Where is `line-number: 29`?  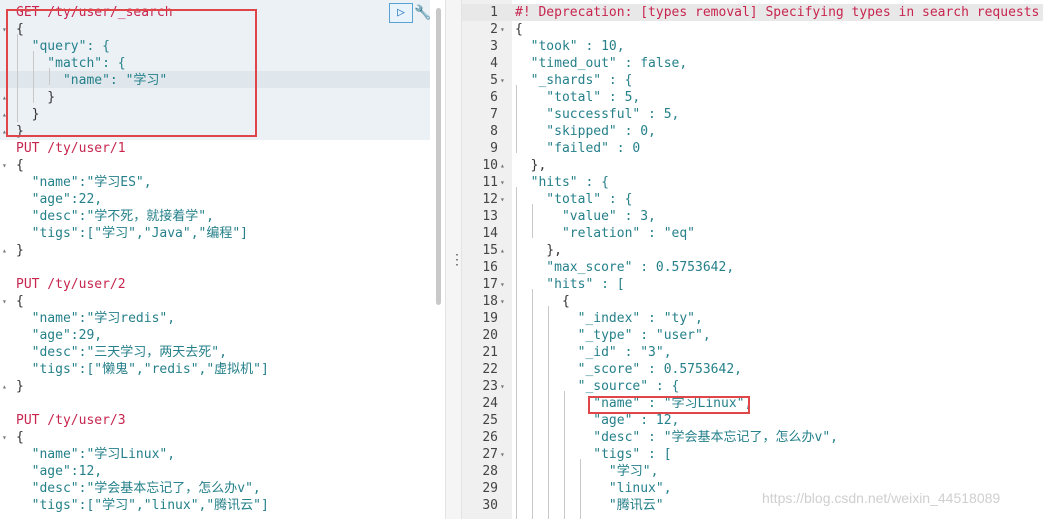 line-number: 29 is located at coordinates (490, 488).